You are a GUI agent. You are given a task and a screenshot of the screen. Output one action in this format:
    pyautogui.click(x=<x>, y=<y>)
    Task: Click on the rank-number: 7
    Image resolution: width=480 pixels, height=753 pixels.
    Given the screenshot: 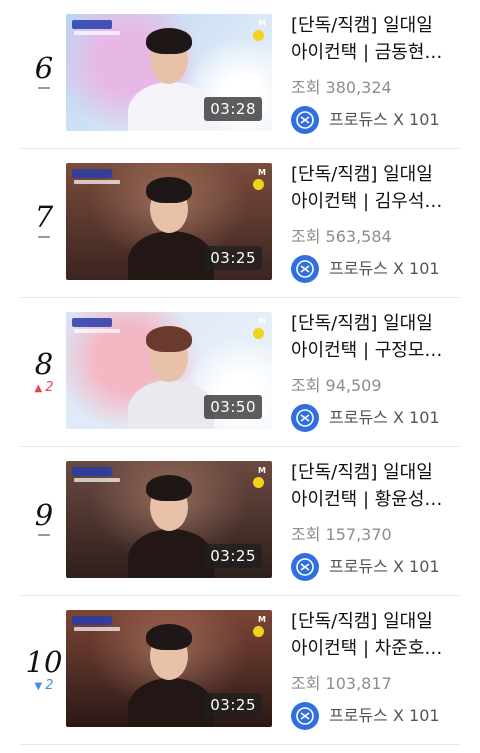 What is the action you would take?
    pyautogui.click(x=44, y=217)
    